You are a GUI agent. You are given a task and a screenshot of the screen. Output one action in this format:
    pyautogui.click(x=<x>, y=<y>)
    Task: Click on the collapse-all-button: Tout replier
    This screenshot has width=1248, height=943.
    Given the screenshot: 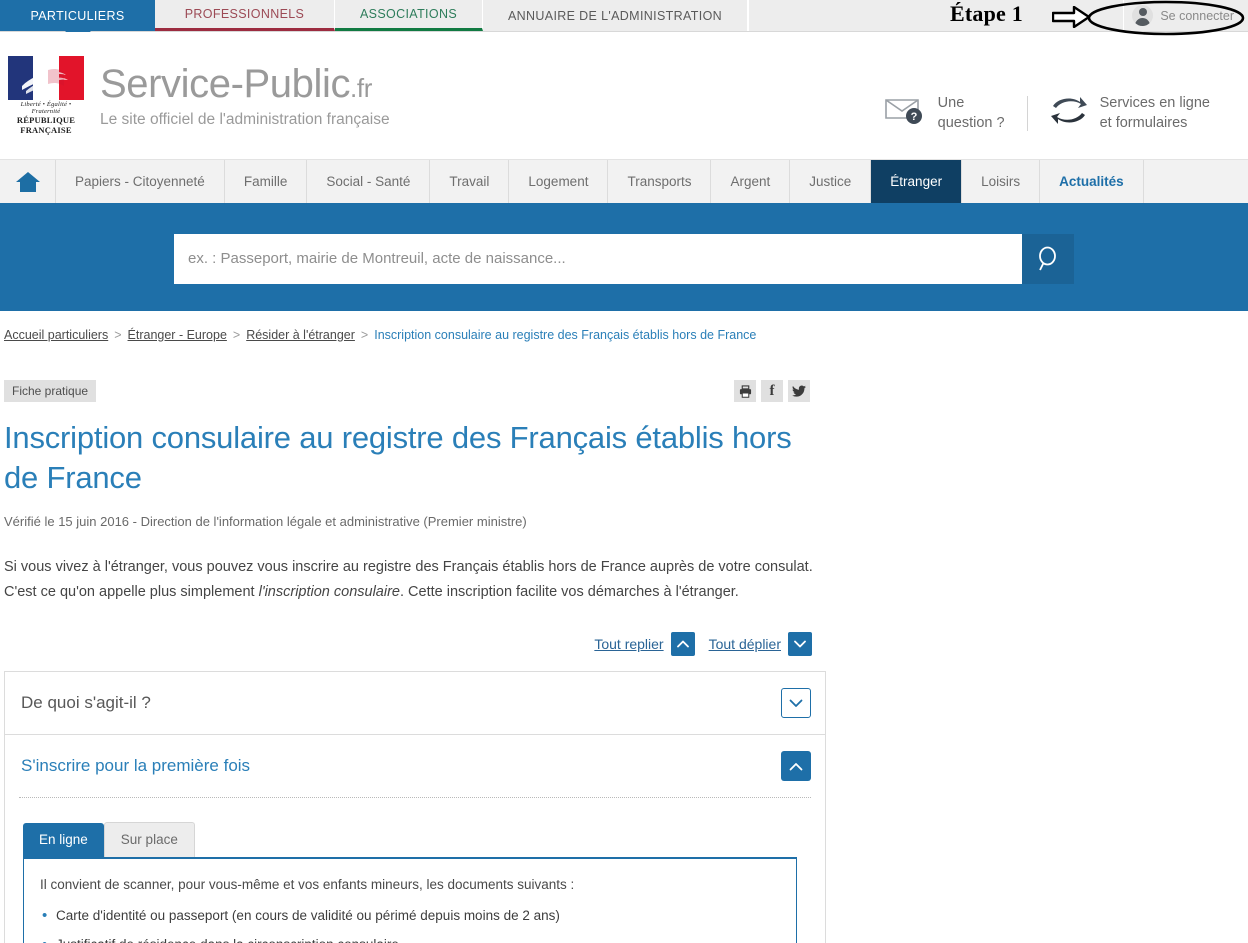 What is the action you would take?
    pyautogui.click(x=644, y=644)
    